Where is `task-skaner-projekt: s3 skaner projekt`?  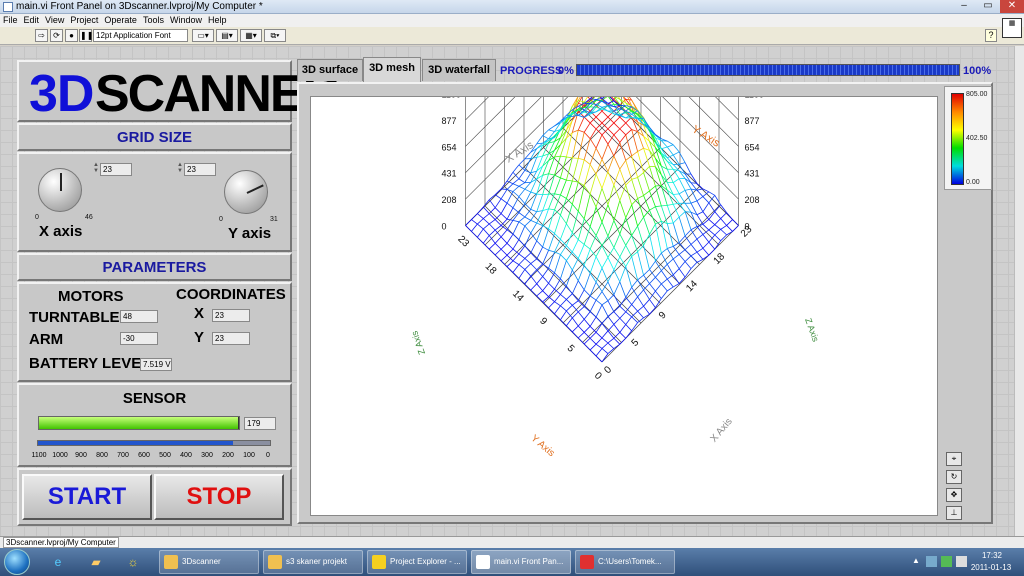
task-skaner-projekt: s3 skaner projekt is located at coordinates (313, 562).